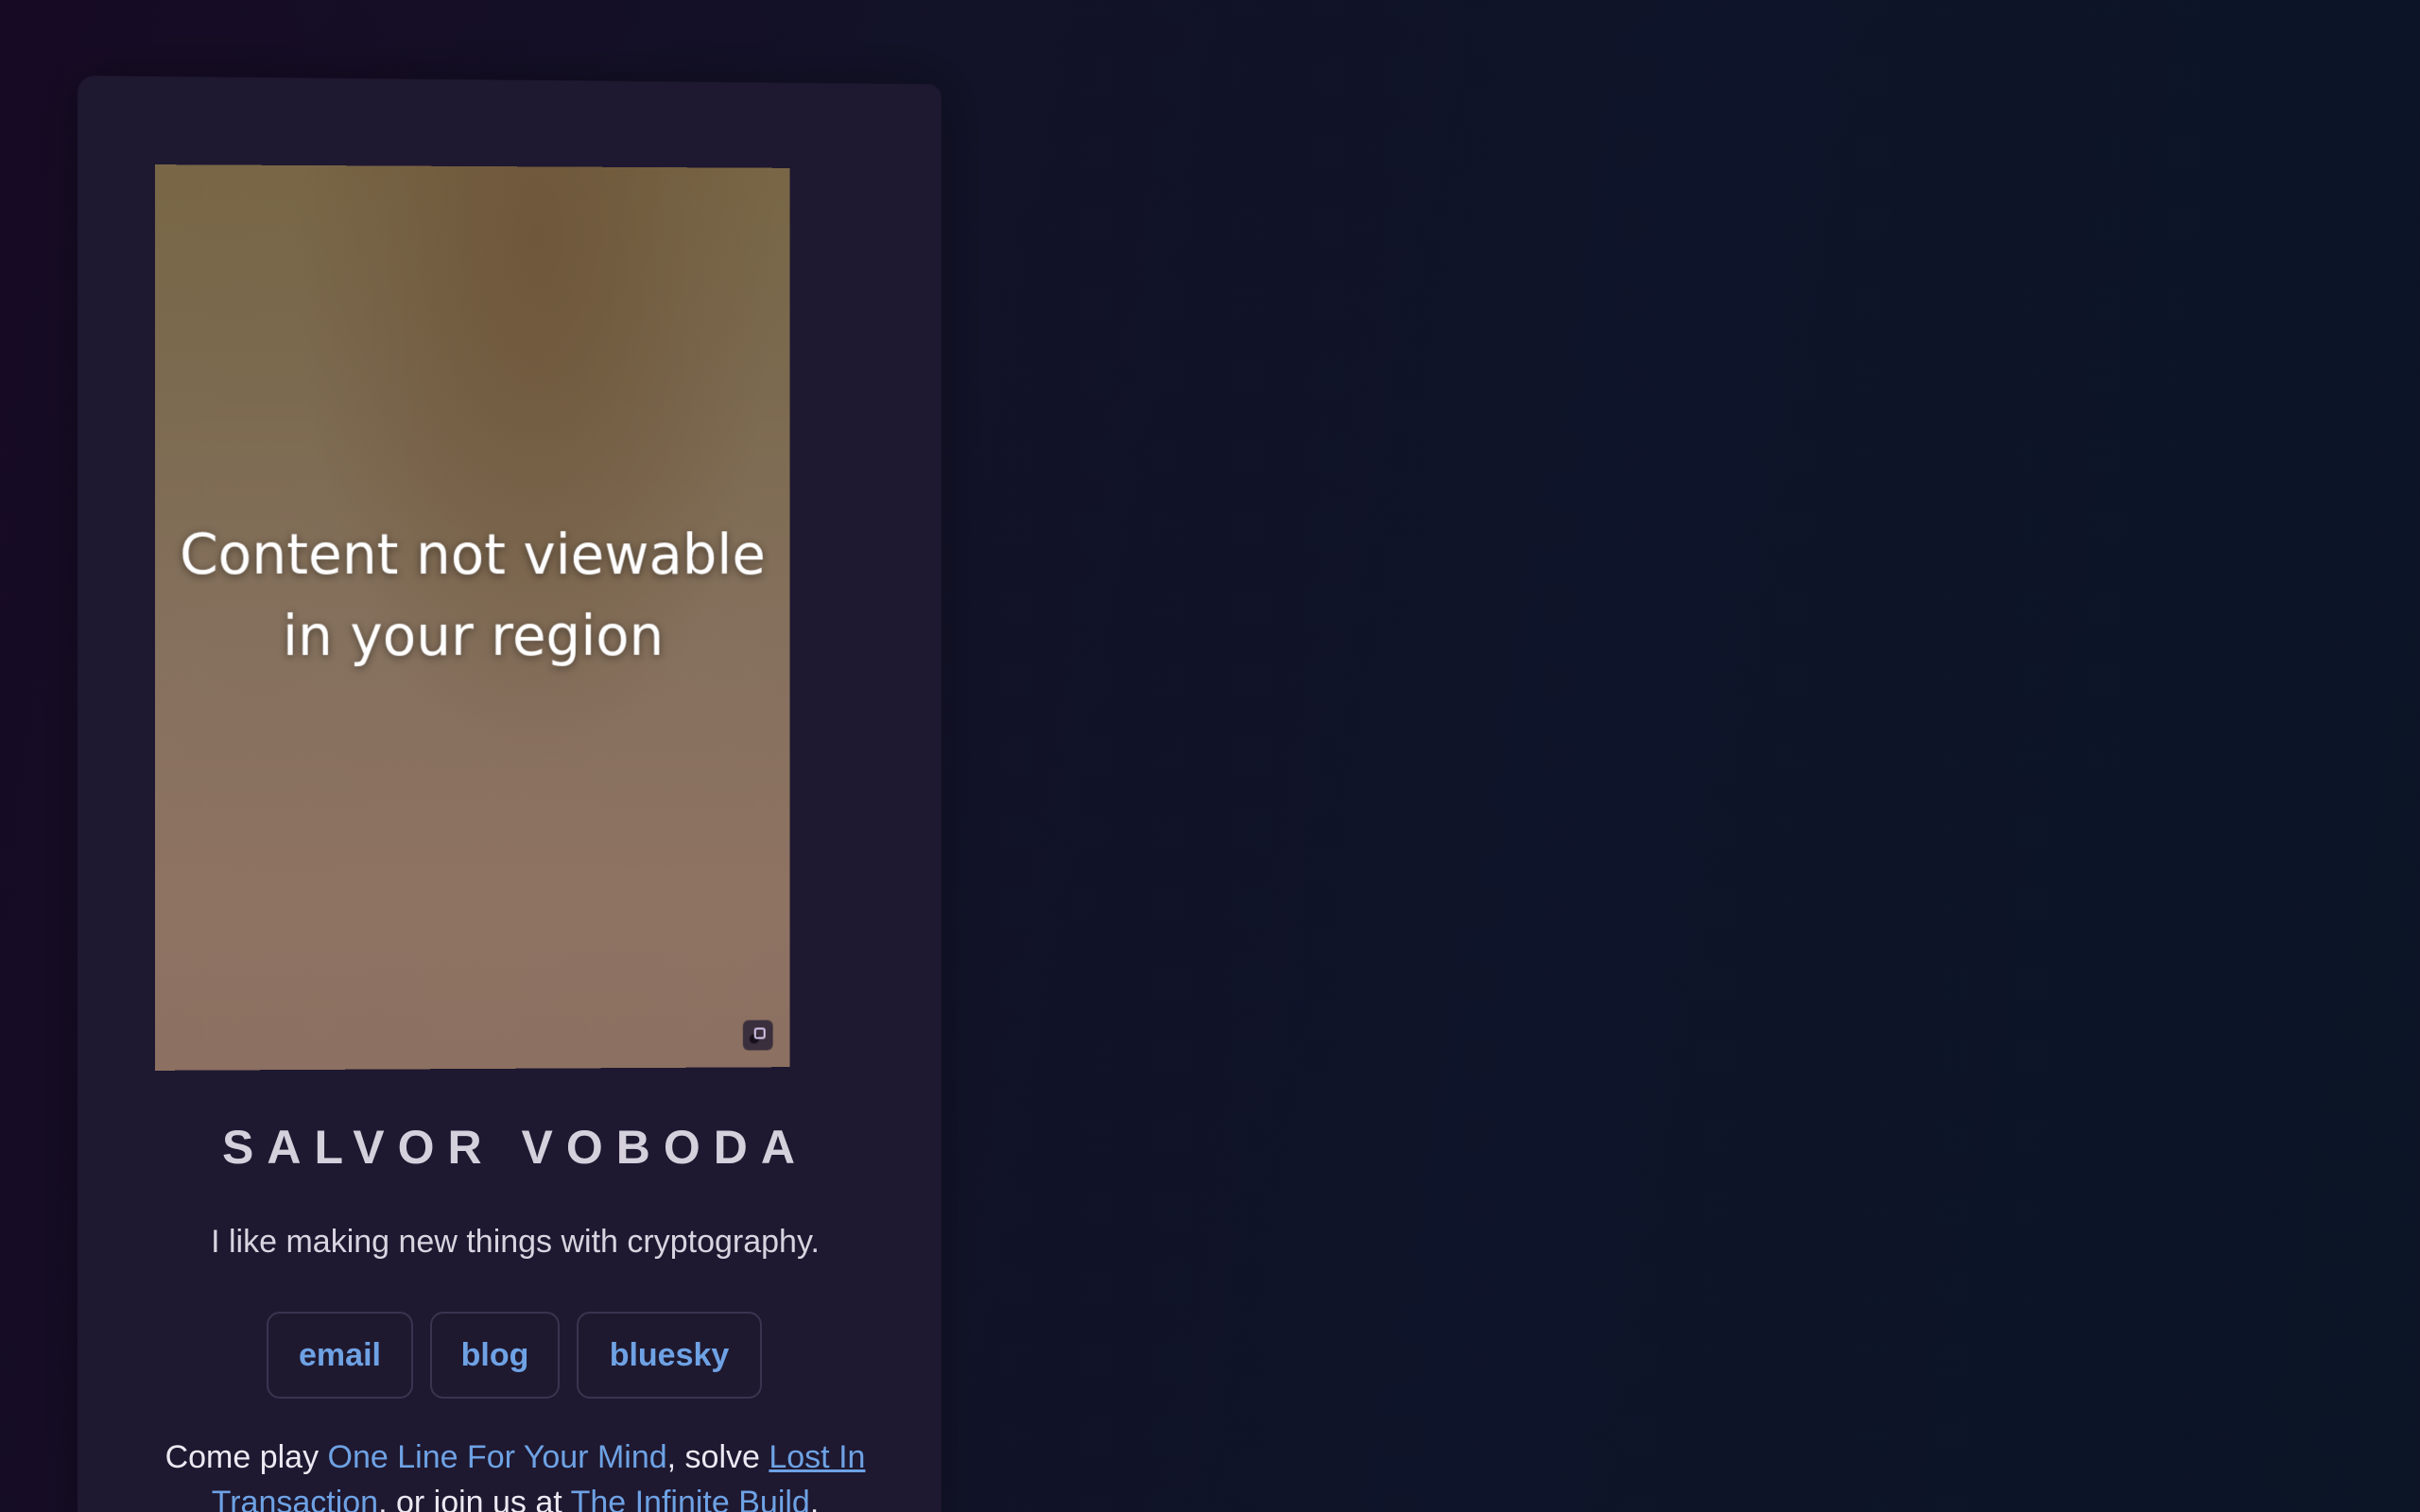 This screenshot has width=2420, height=1512. What do you see at coordinates (497, 1457) in the screenshot?
I see `one-line-for-your-mind-link: One Line For Your Mind` at bounding box center [497, 1457].